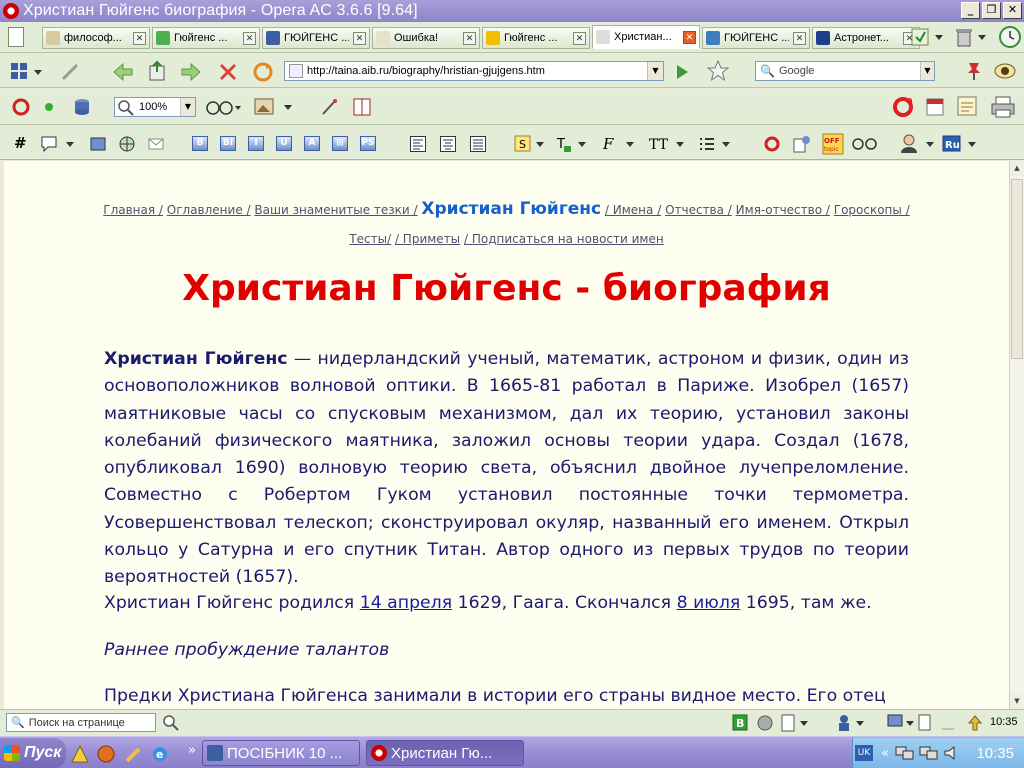 The image size is (1024, 768). What do you see at coordinates (362, 107) in the screenshot?
I see `split-view-icon` at bounding box center [362, 107].